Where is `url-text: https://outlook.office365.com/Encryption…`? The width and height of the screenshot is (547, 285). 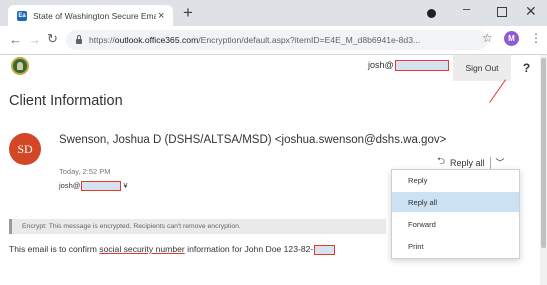
url-text: https://outlook.office365.com/Encryption… is located at coordinates (281, 40).